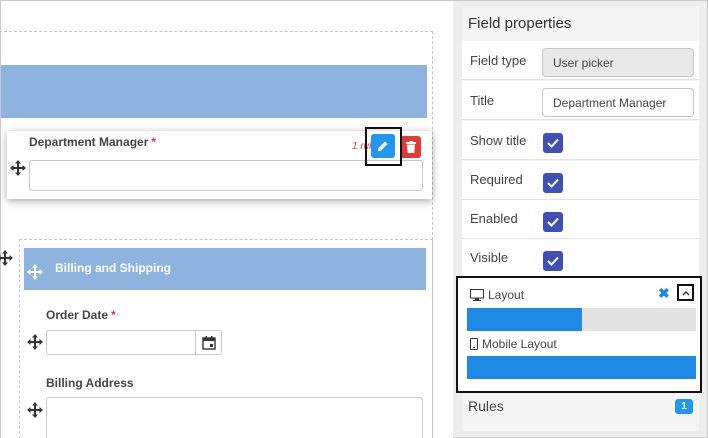  I want to click on mobile-layout-width-bar, so click(581, 367).